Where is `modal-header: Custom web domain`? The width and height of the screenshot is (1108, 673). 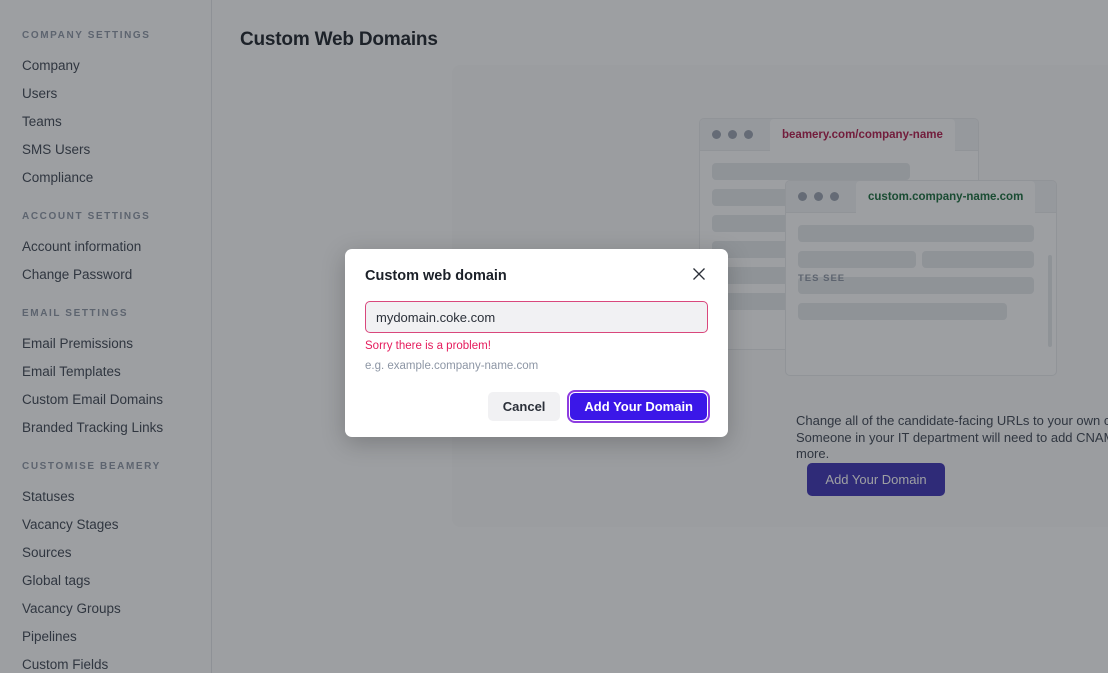
modal-header: Custom web domain is located at coordinates (536, 275).